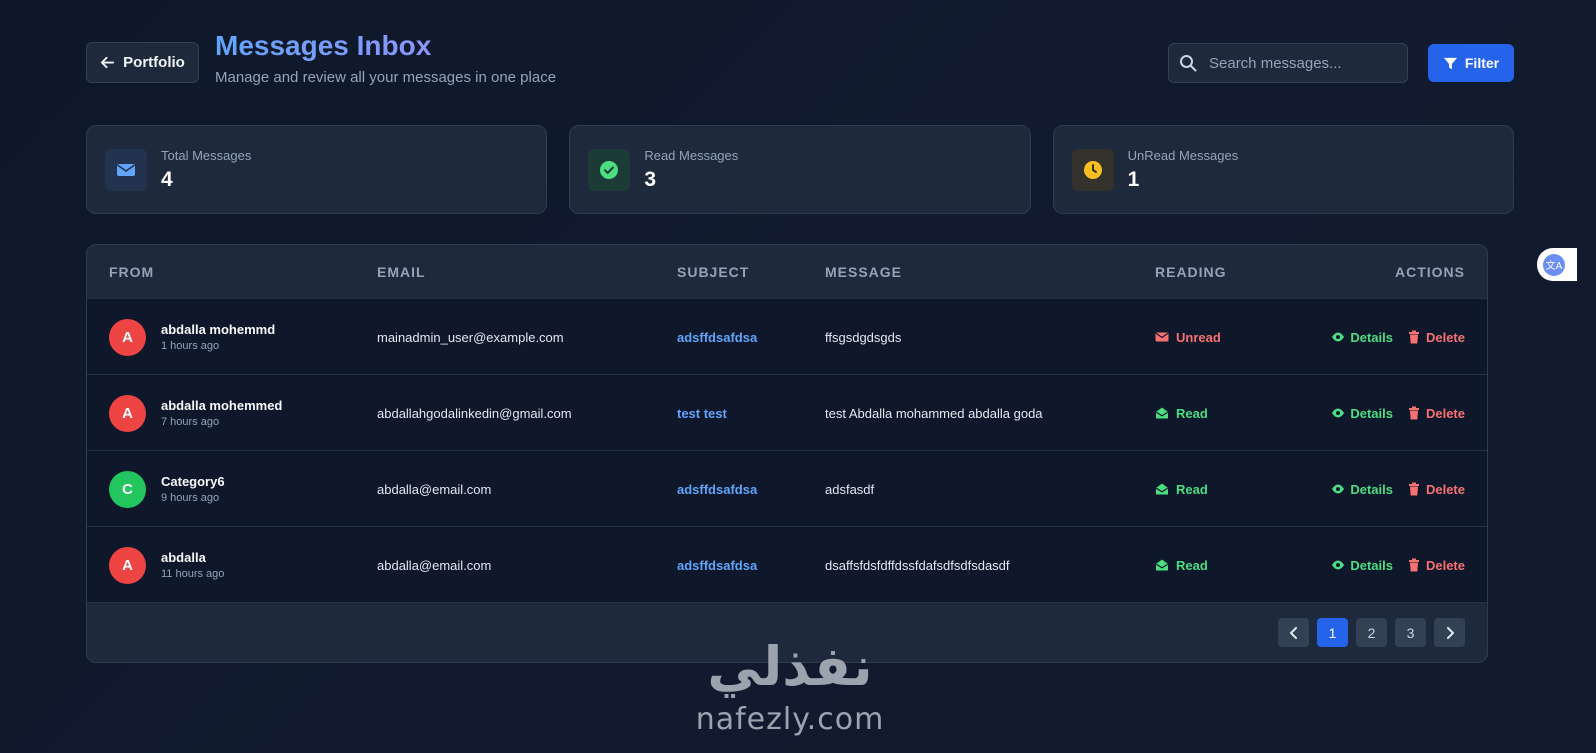  Describe the element at coordinates (190, 422) in the screenshot. I see `sent-time: 7 hours ago` at that location.